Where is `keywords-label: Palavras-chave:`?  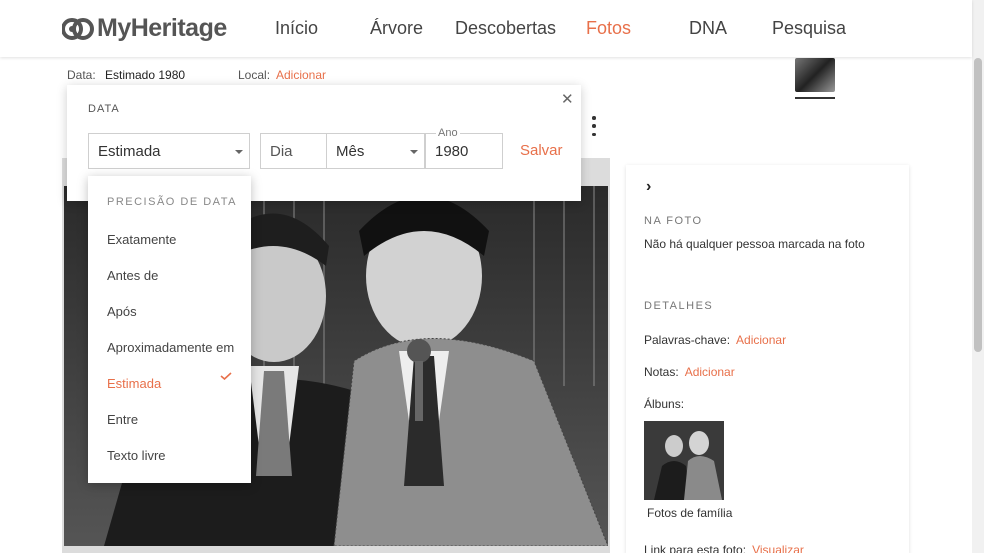
keywords-label: Palavras-chave: is located at coordinates (687, 340).